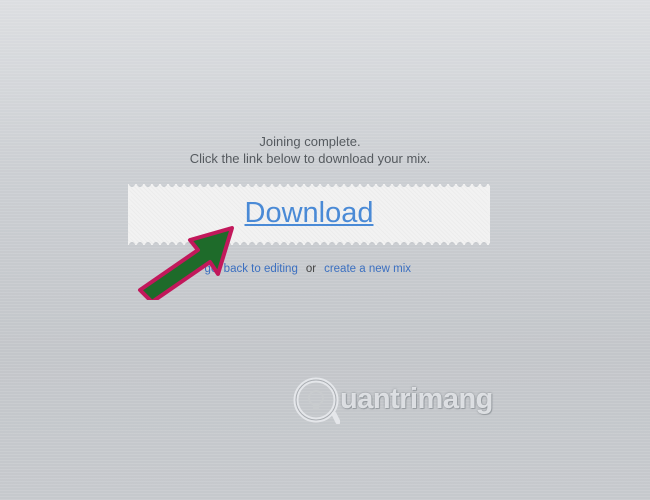 The width and height of the screenshot is (650, 500). Describe the element at coordinates (310, 141) in the screenshot. I see `joining-complete-text: Joining complete.` at that location.